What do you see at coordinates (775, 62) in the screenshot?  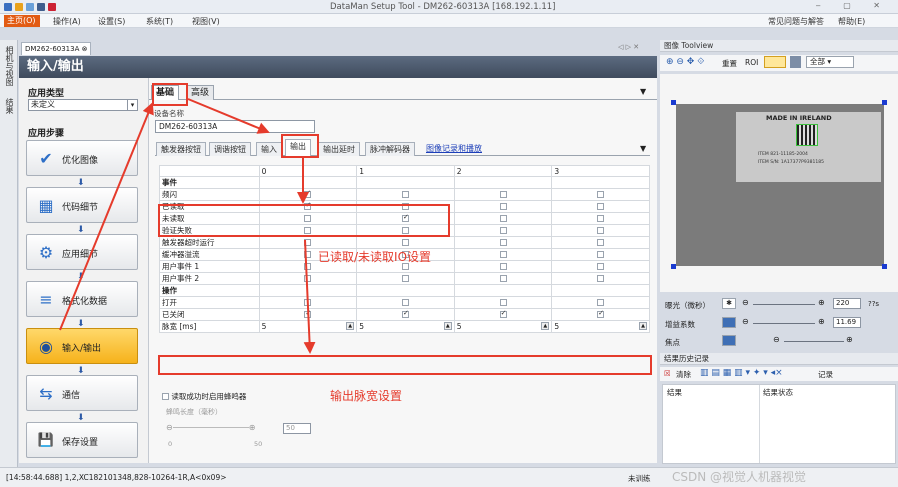 I see `display-mode-icon` at bounding box center [775, 62].